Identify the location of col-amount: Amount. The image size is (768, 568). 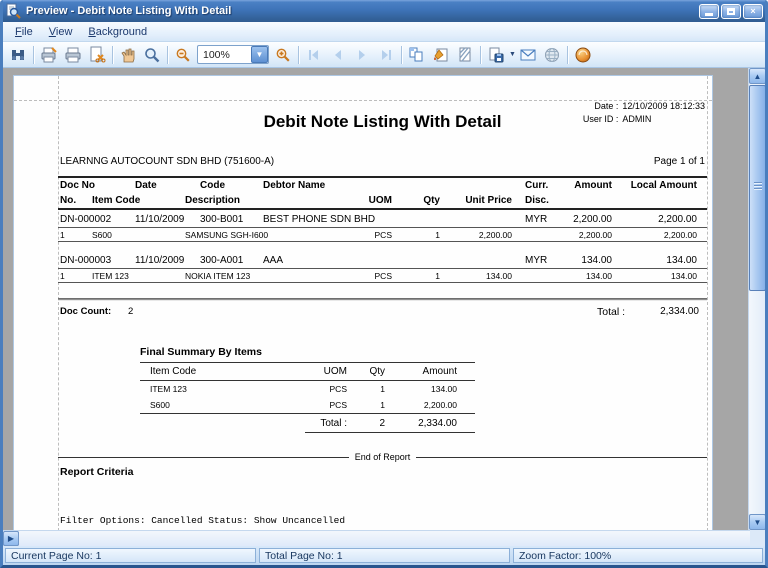
(593, 185).